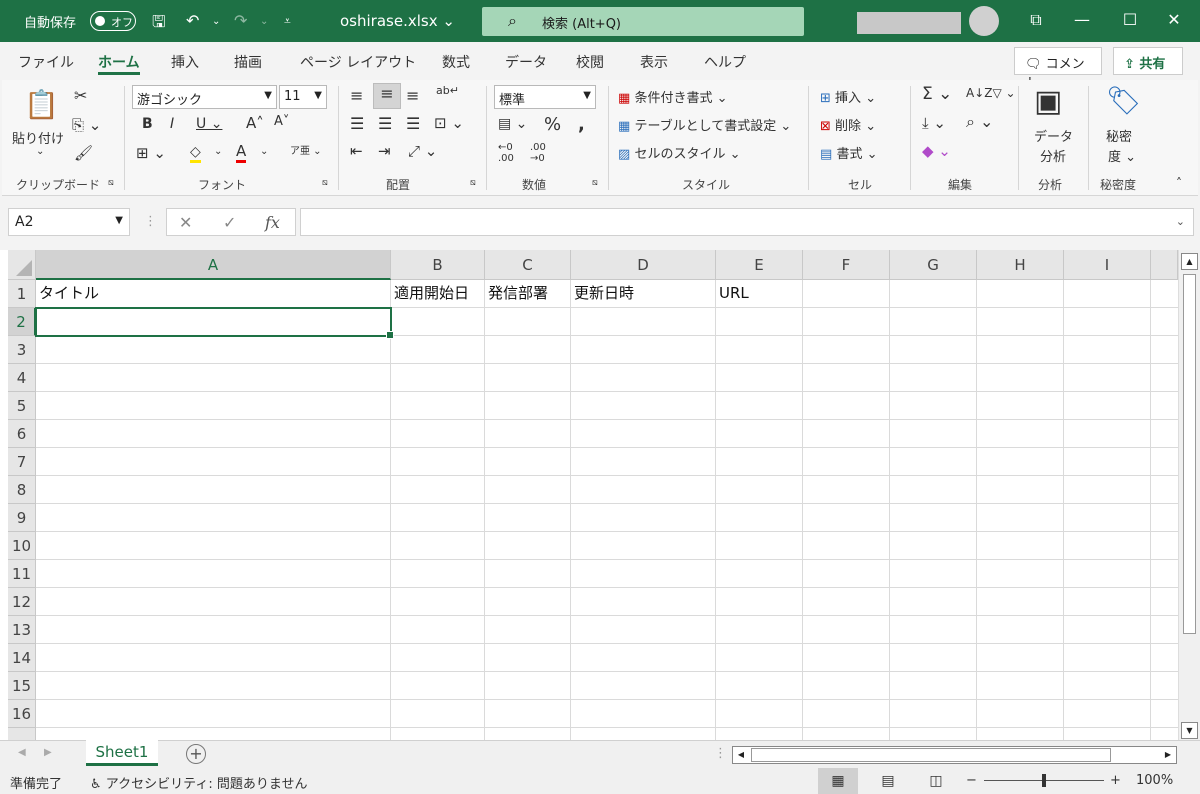 The width and height of the screenshot is (1200, 794). I want to click on alignment-launcher-icon: ⧅, so click(473, 183).